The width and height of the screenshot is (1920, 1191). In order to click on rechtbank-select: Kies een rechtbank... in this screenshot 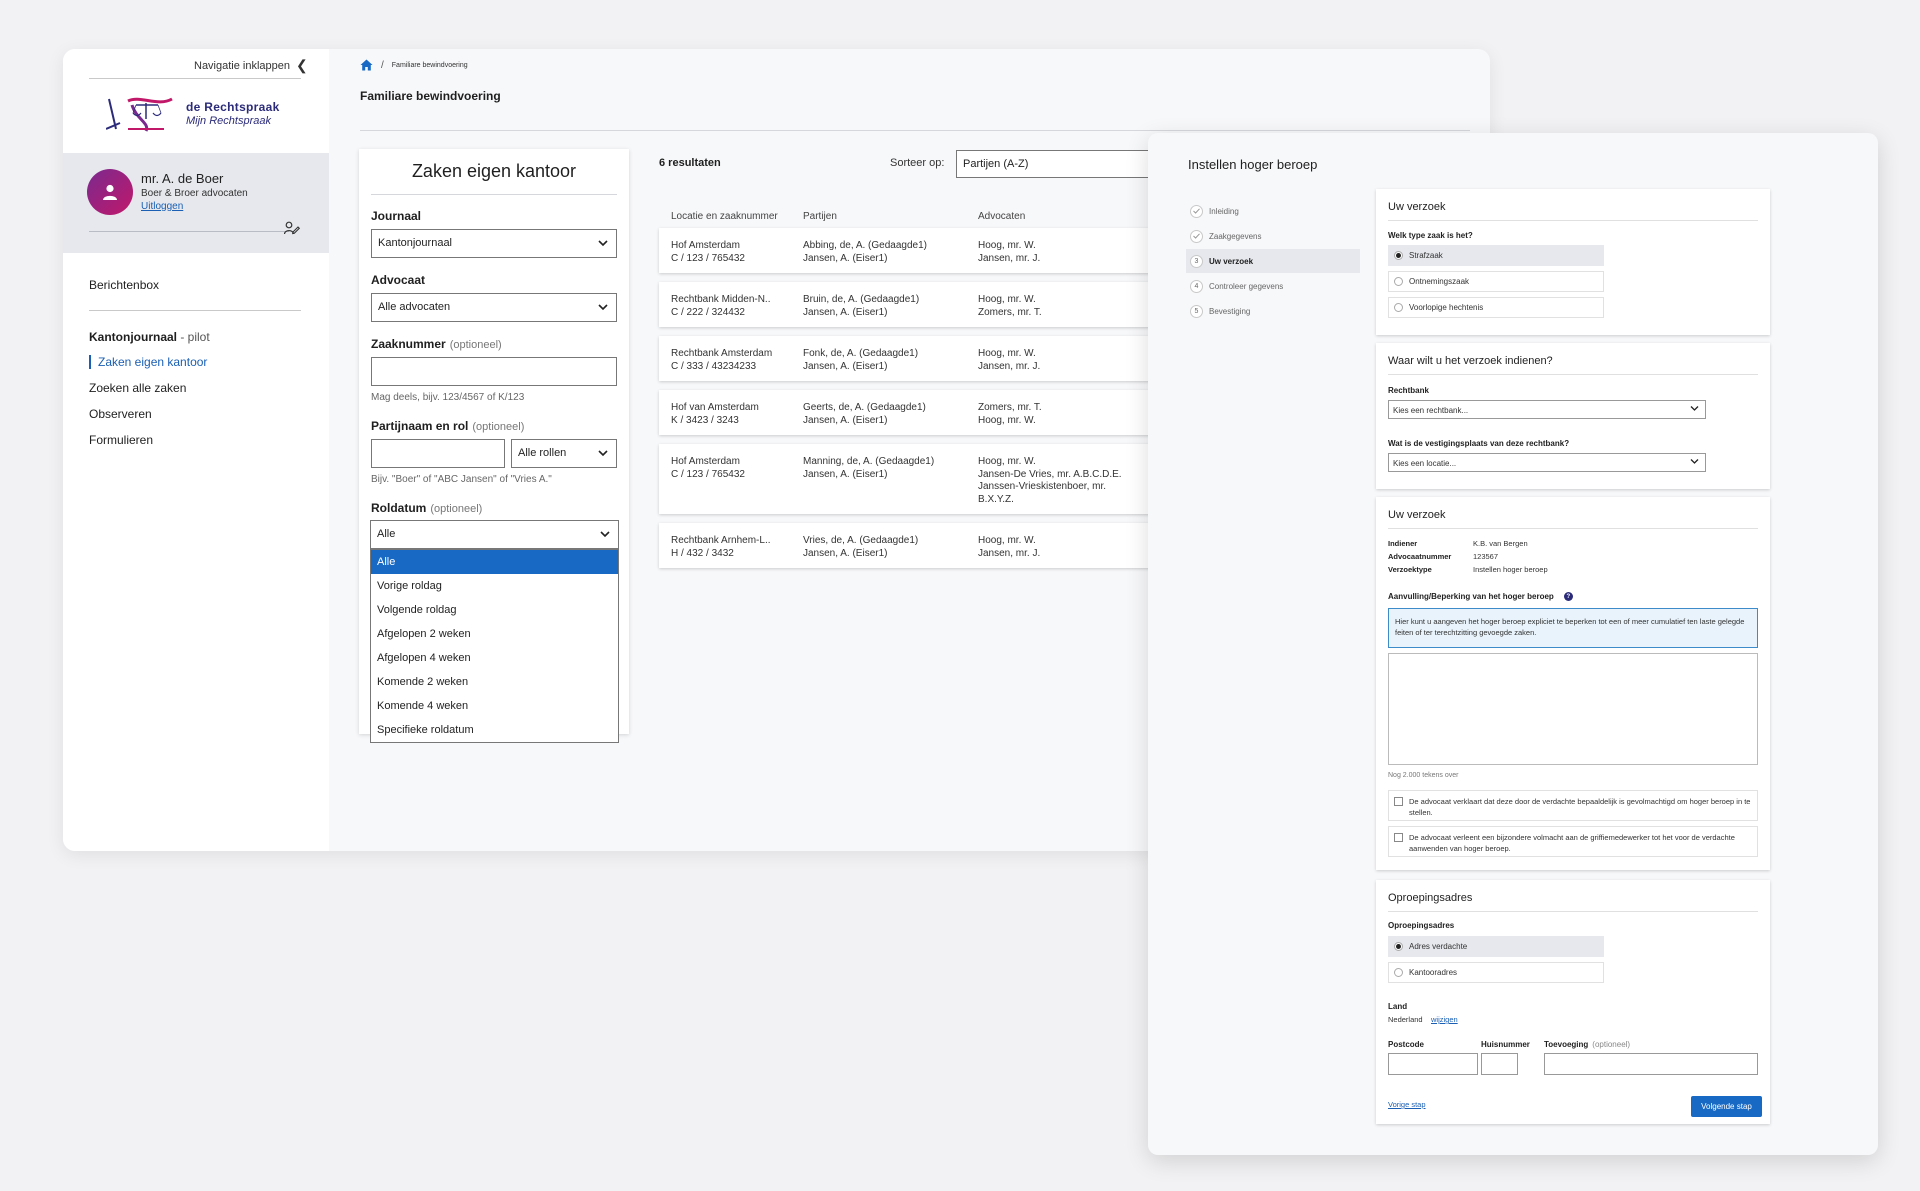, I will do `click(1547, 409)`.